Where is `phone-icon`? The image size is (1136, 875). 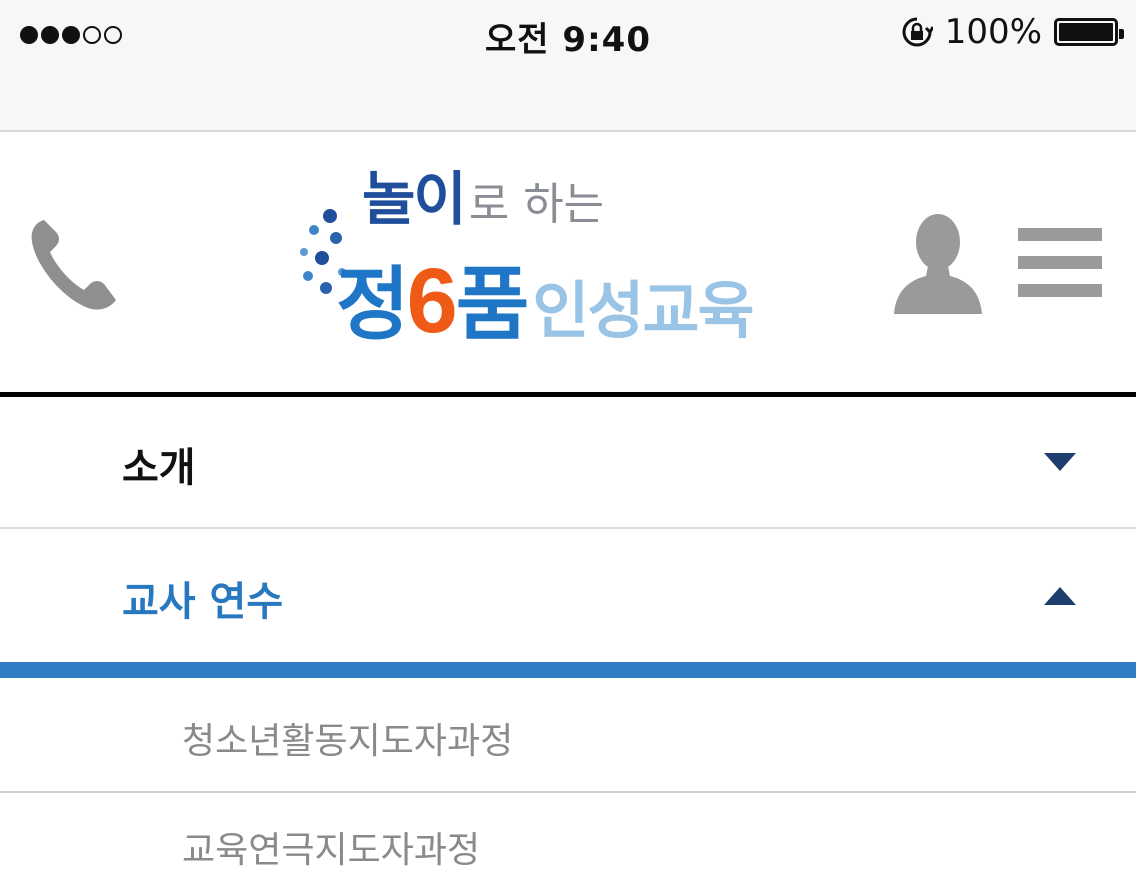 phone-icon is located at coordinates (74, 264).